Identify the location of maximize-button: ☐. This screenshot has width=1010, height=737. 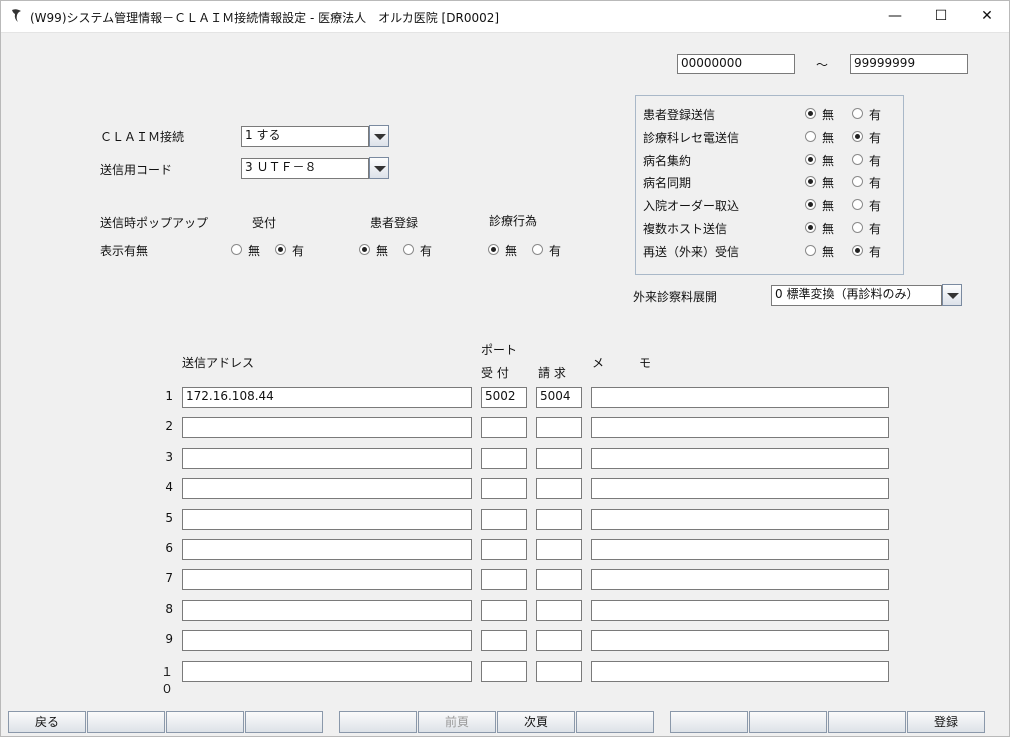
(941, 16).